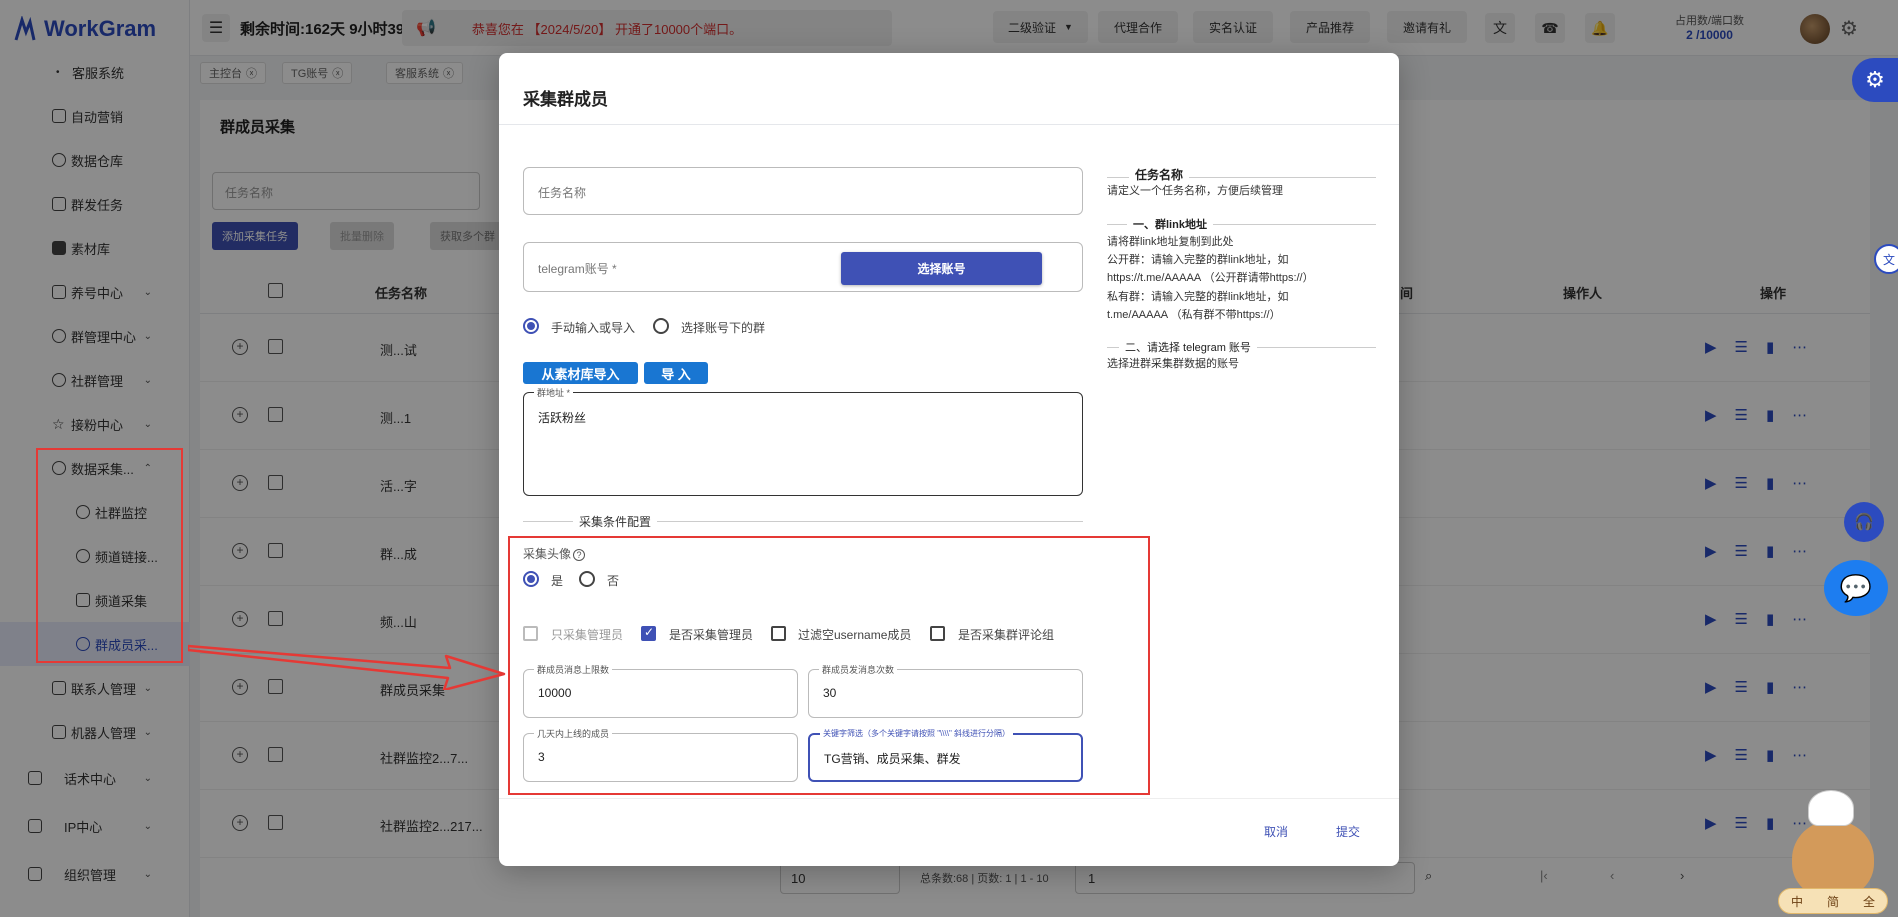 The image size is (1898, 917). I want to click on hint-link-desc-1: 请将群link地址复制到此处, so click(1170, 242).